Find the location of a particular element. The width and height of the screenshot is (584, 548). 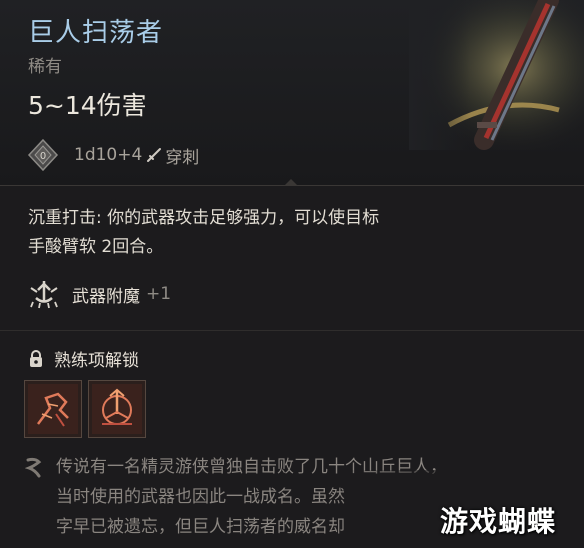

item-rarity: 稀有 is located at coordinates (45, 67).